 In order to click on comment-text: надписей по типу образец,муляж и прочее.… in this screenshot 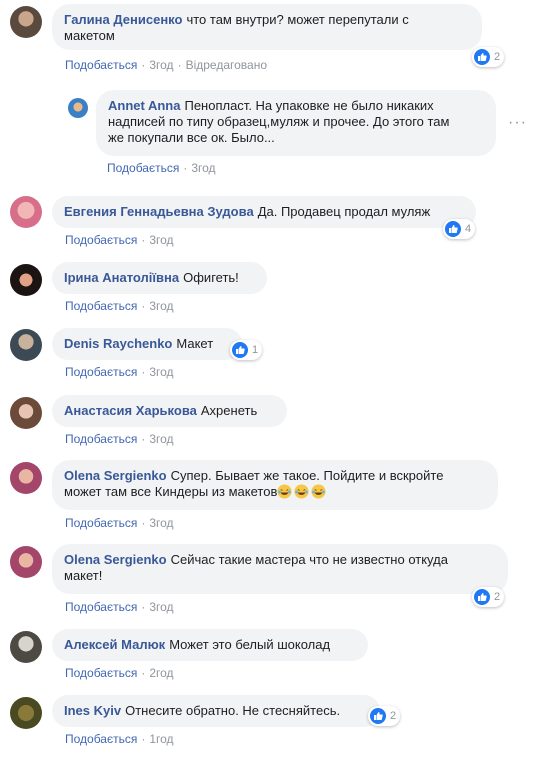, I will do `click(279, 121)`.